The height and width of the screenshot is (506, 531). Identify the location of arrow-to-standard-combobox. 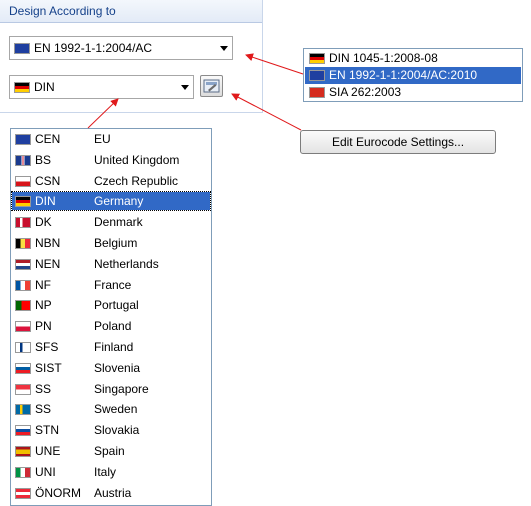
(274, 64).